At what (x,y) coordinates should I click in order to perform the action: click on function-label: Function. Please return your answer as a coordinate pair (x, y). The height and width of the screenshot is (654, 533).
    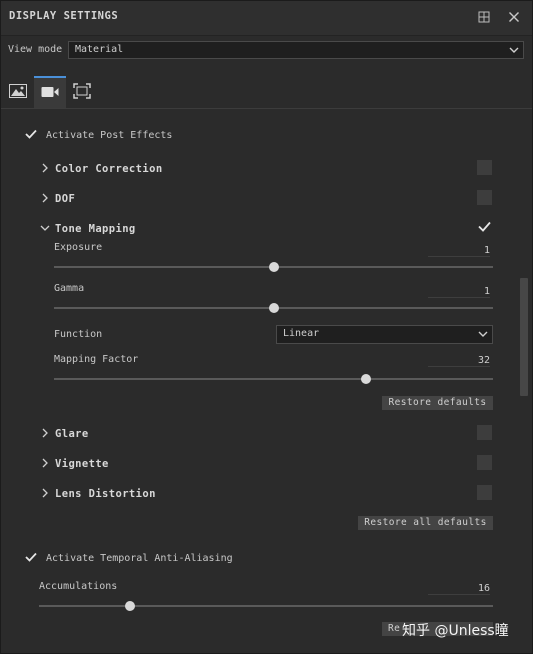
    Looking at the image, I should click on (78, 334).